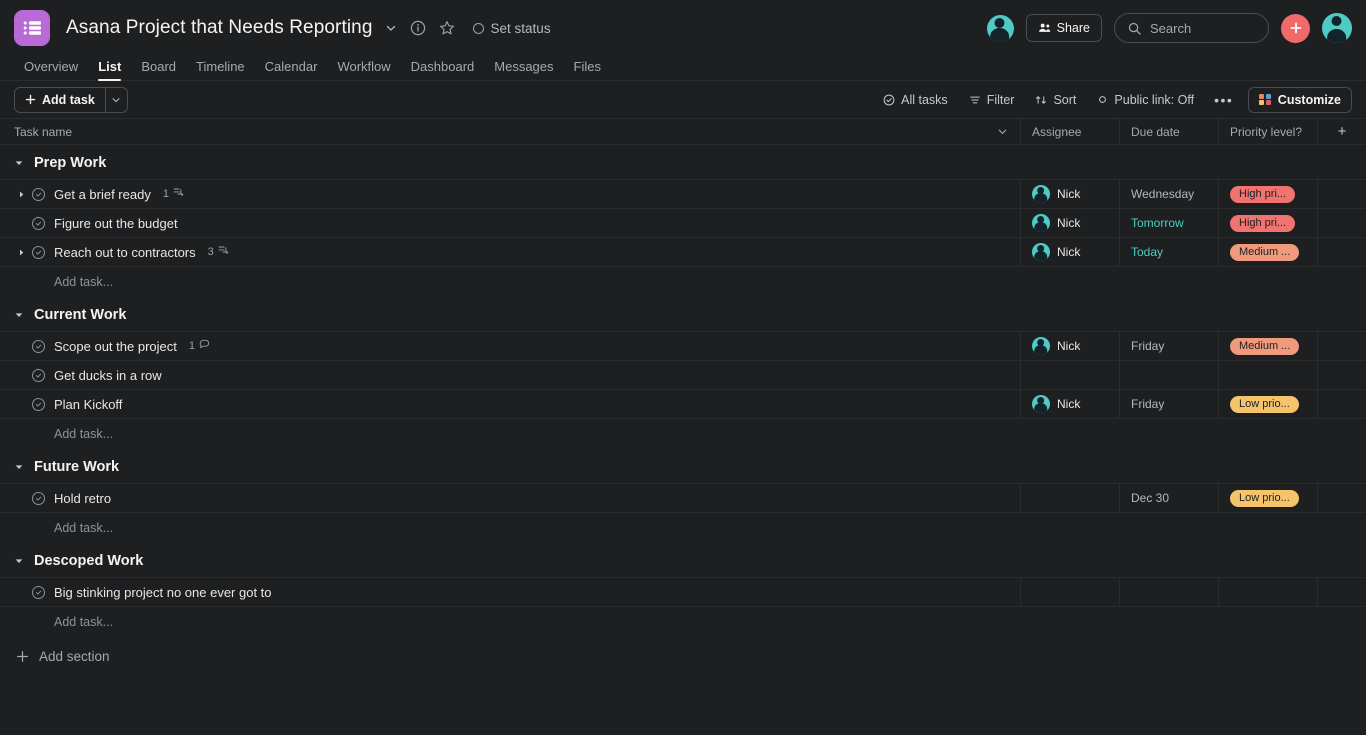  Describe the element at coordinates (1168, 194) in the screenshot. I see `due-date-cell: Wednesday` at that location.